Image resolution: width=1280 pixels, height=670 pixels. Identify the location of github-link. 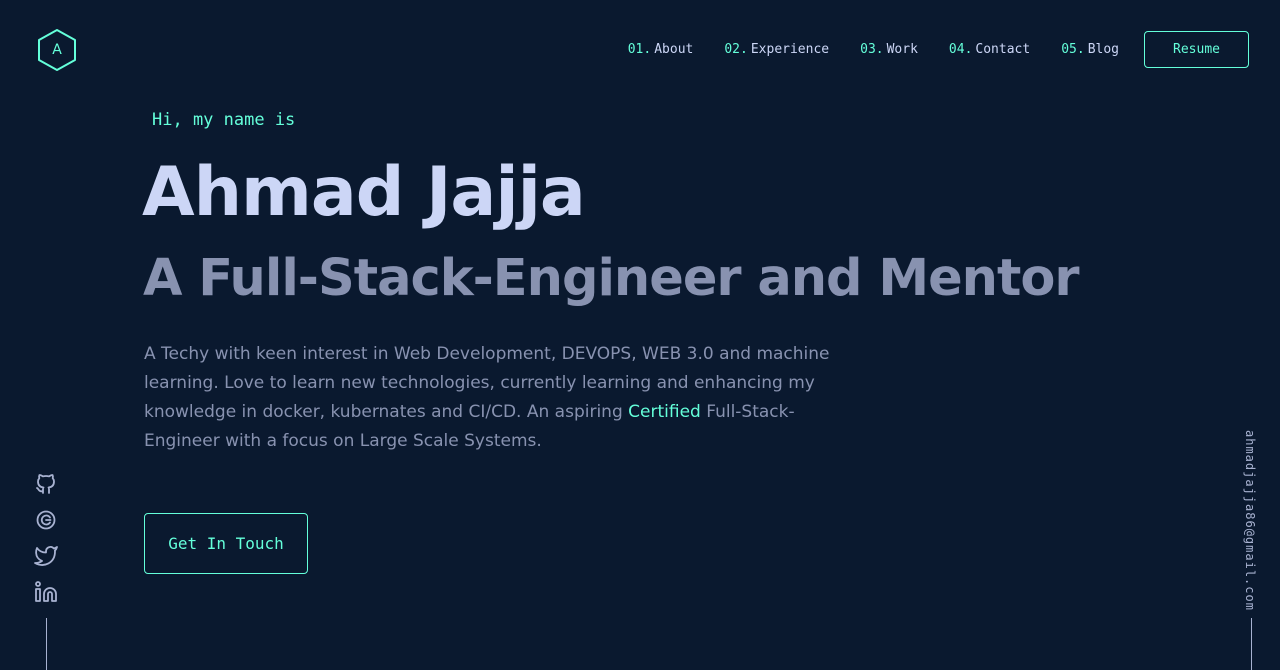
(46, 484).